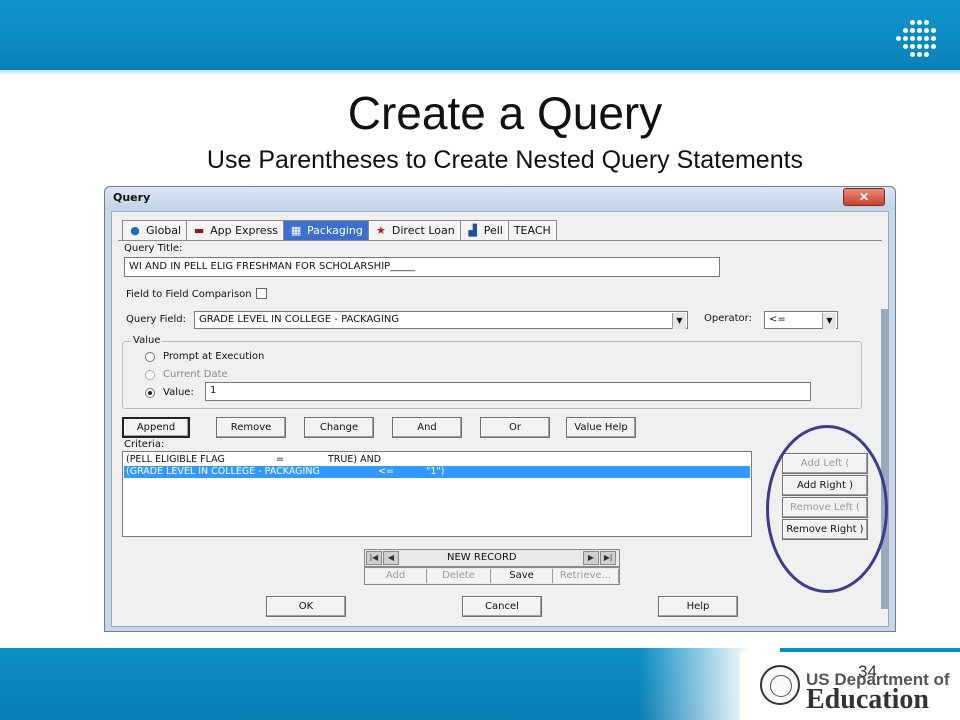  Describe the element at coordinates (522, 576) in the screenshot. I see `save-record-button: Save` at that location.